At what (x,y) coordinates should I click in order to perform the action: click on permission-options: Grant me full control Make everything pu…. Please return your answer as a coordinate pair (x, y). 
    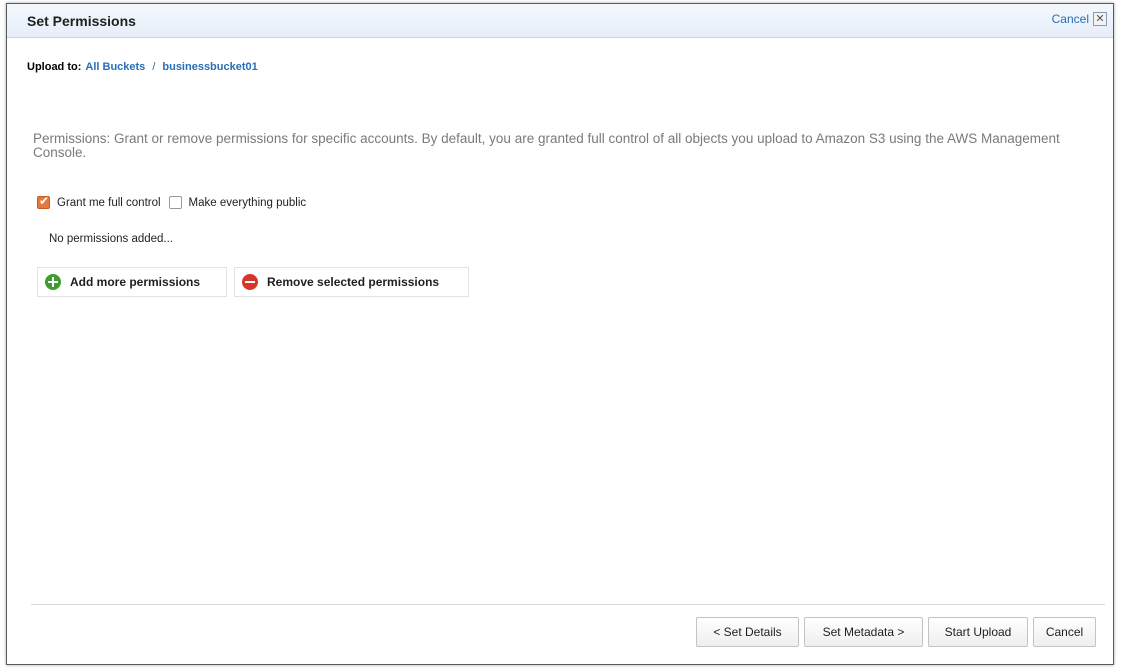
    Looking at the image, I should click on (175, 201).